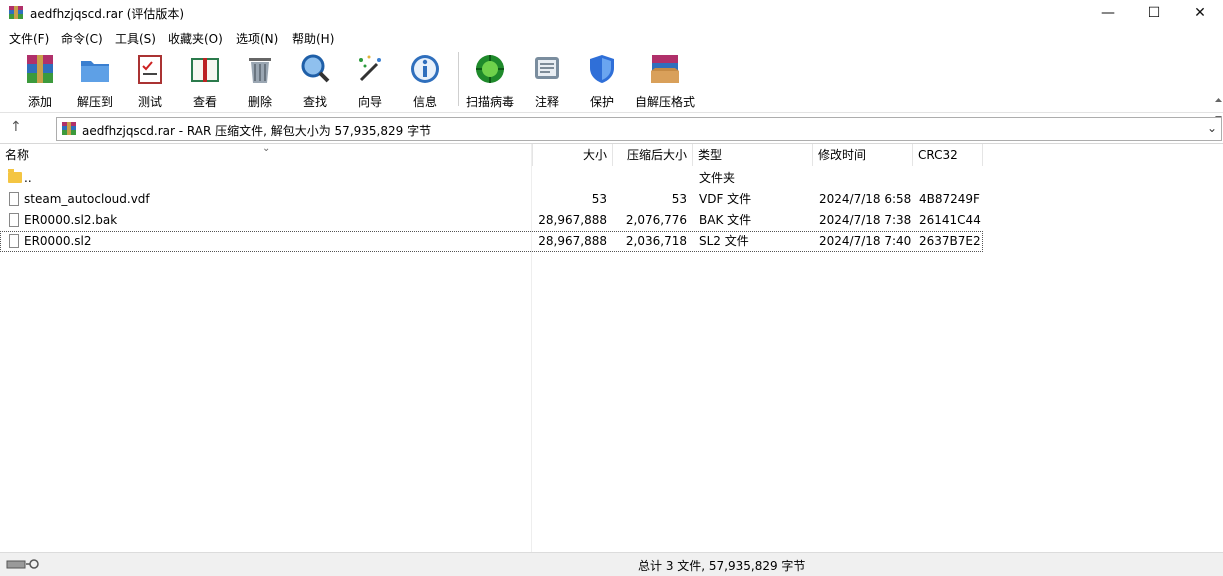  What do you see at coordinates (725, 199) in the screenshot?
I see `row-type: VDF 文件` at bounding box center [725, 199].